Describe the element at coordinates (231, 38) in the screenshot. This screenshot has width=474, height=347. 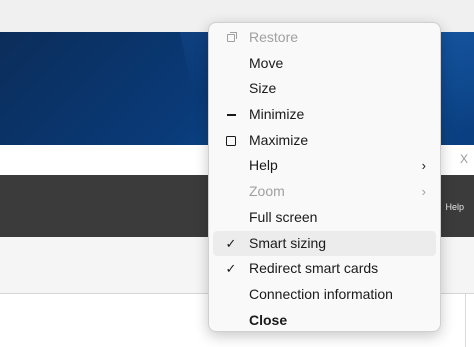
I see `restore-icon` at that location.